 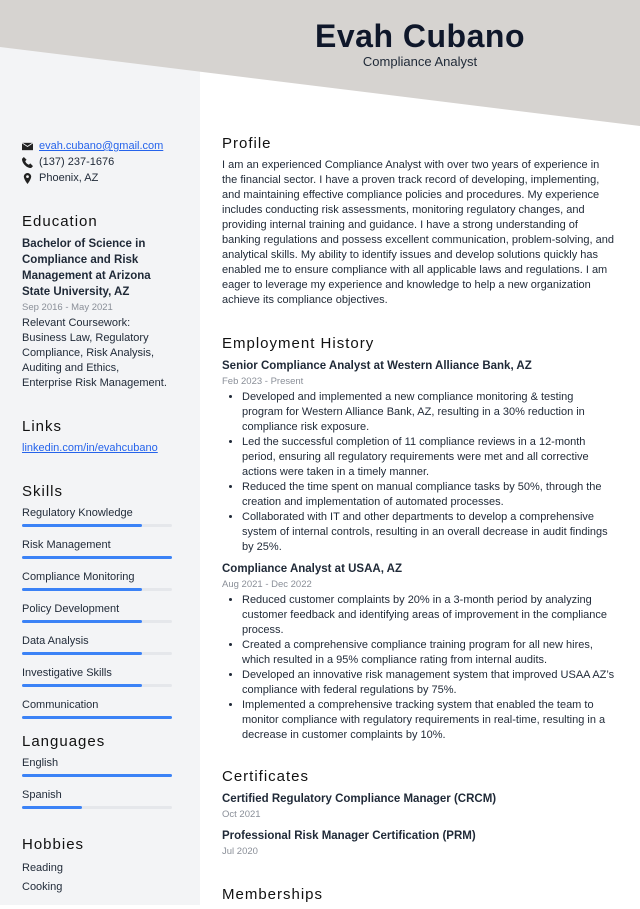 I want to click on memberships-heading: Memberships, so click(x=273, y=894).